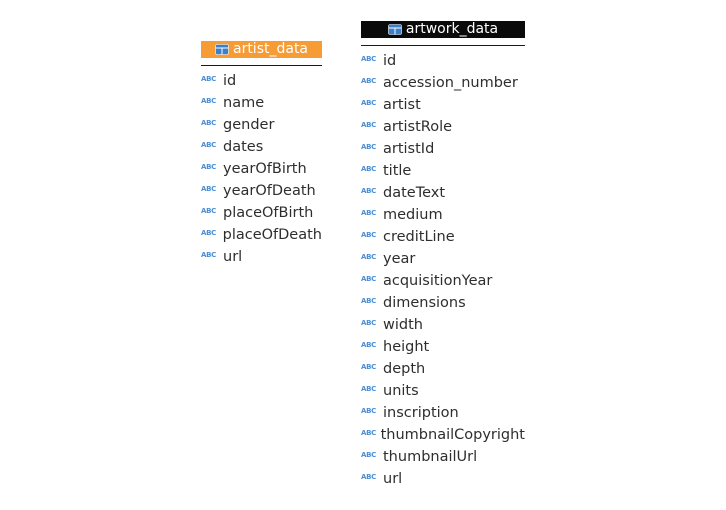 The height and width of the screenshot is (510, 726). I want to click on column-row-yearofbirth: ABC yearOfBirth, so click(261, 169).